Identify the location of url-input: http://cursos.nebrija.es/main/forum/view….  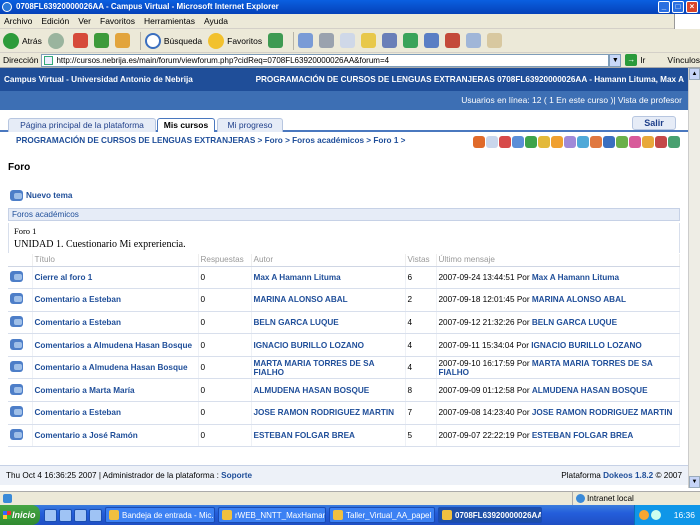
(325, 60).